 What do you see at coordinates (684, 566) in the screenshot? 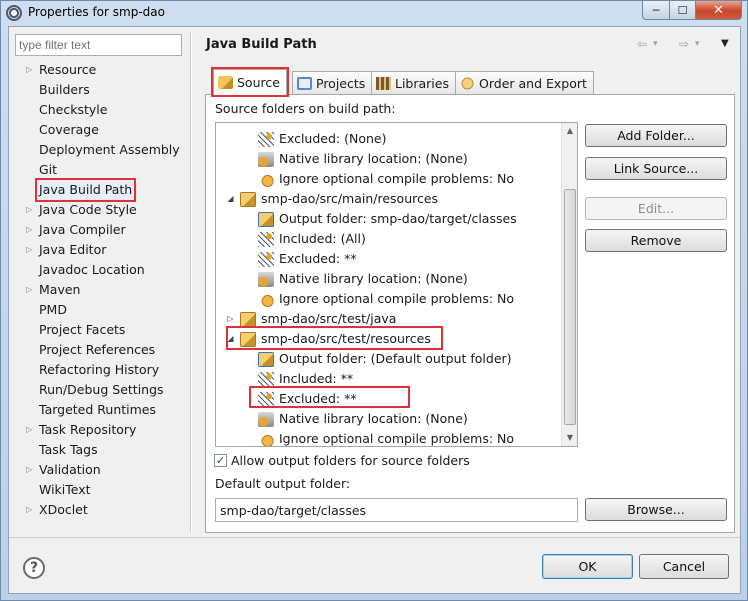
I see `cancel-button: Cancel` at bounding box center [684, 566].